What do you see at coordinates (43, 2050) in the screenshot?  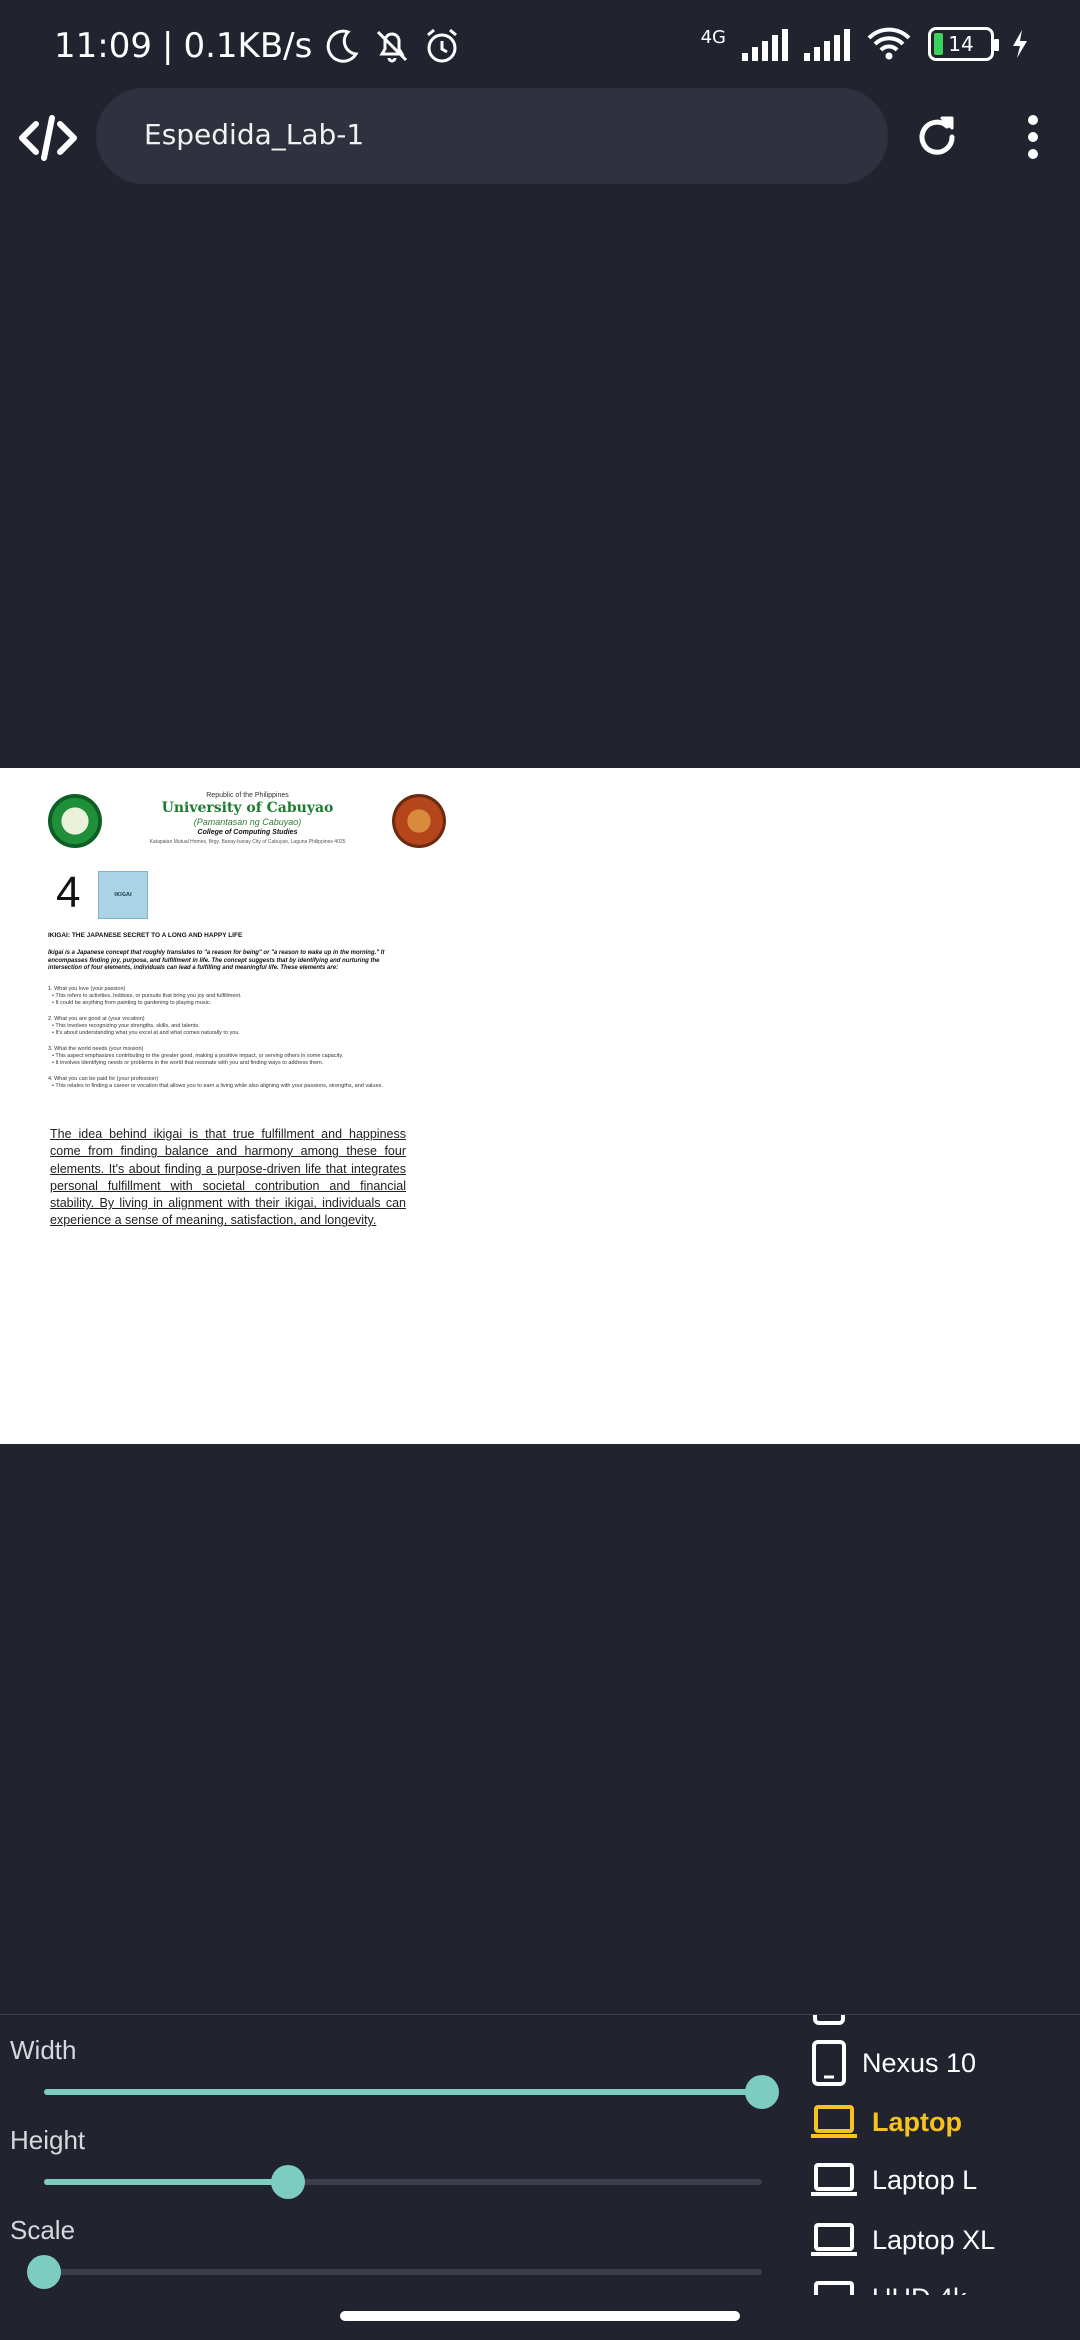 I see `width-label: Width` at bounding box center [43, 2050].